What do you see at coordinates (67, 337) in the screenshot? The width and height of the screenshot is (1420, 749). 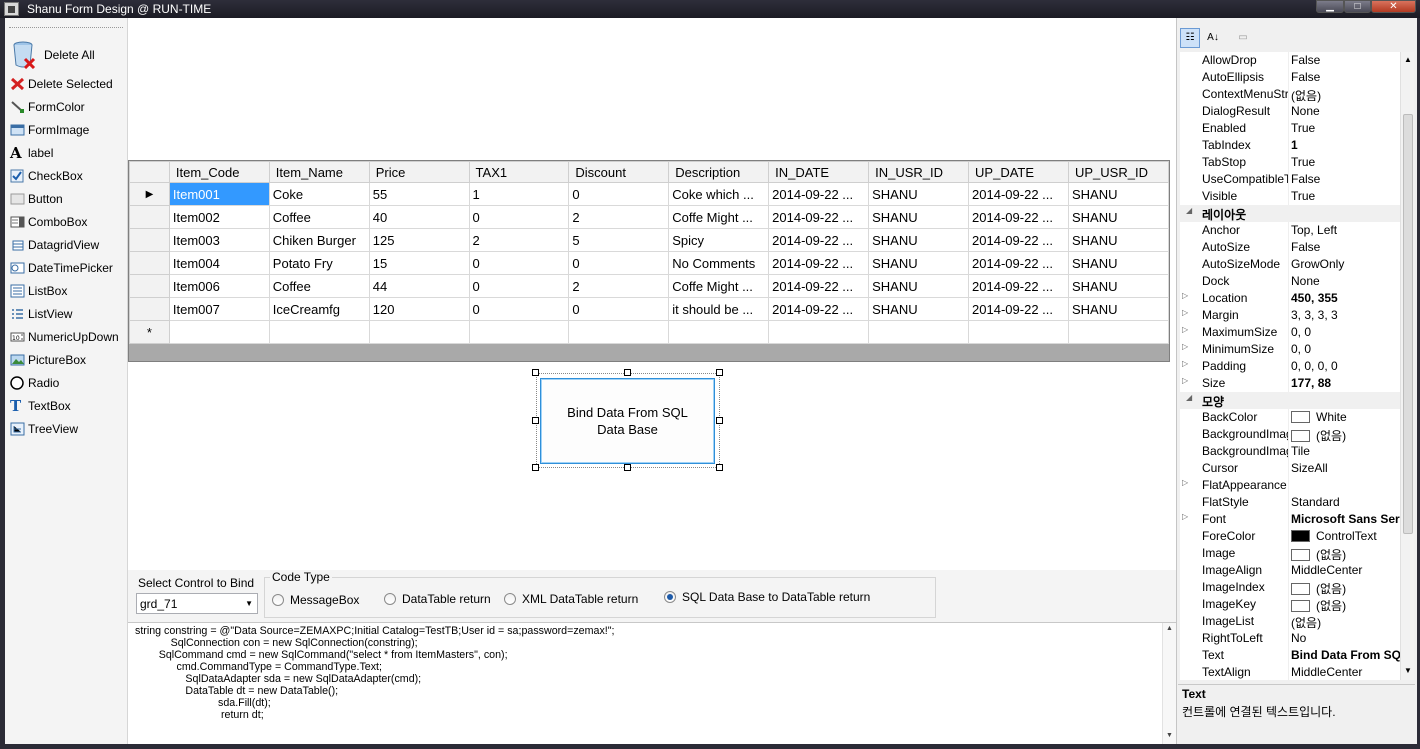 I see `tool-numericupdown: 10 NumericUpDown` at bounding box center [67, 337].